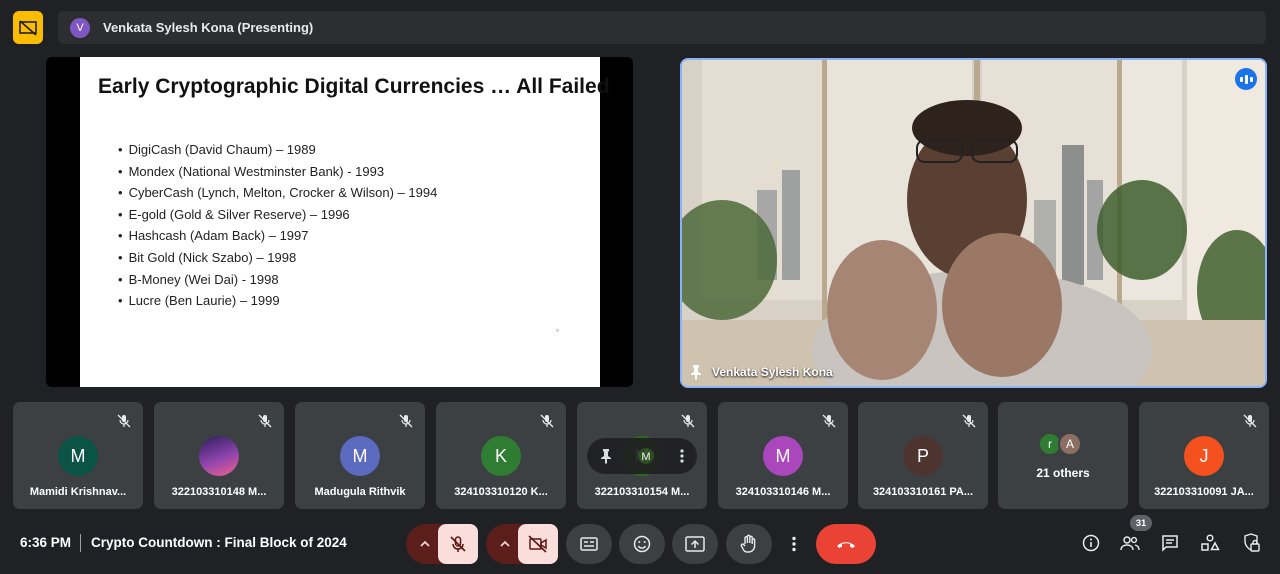 This screenshot has height=574, width=1280. I want to click on presenter-name-label: Venkata Sylesh Kona, so click(761, 372).